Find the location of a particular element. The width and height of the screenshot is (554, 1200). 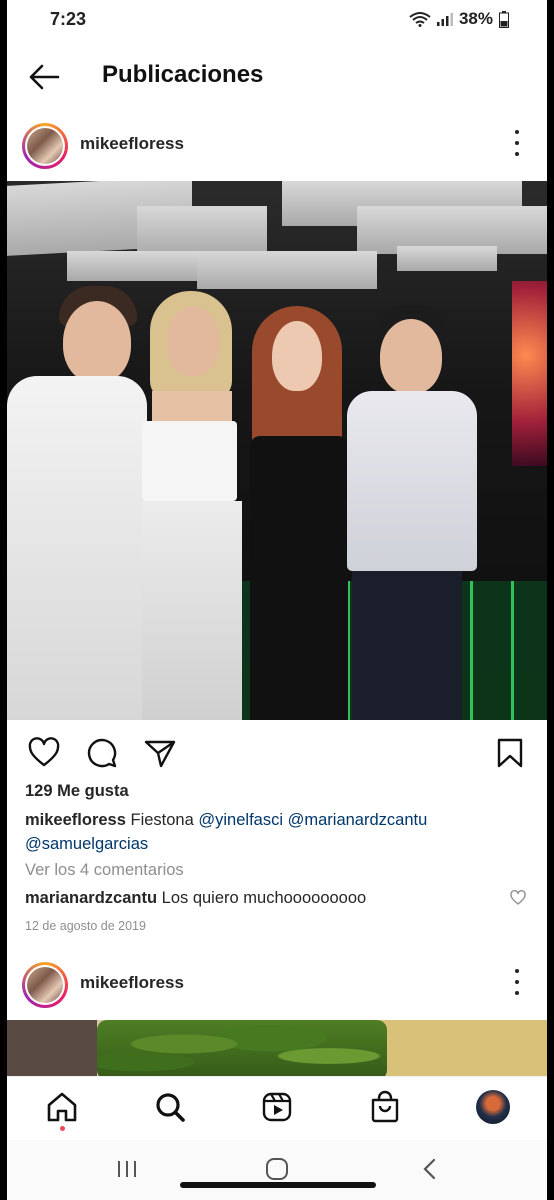

nav-reels is located at coordinates (277, 1107).